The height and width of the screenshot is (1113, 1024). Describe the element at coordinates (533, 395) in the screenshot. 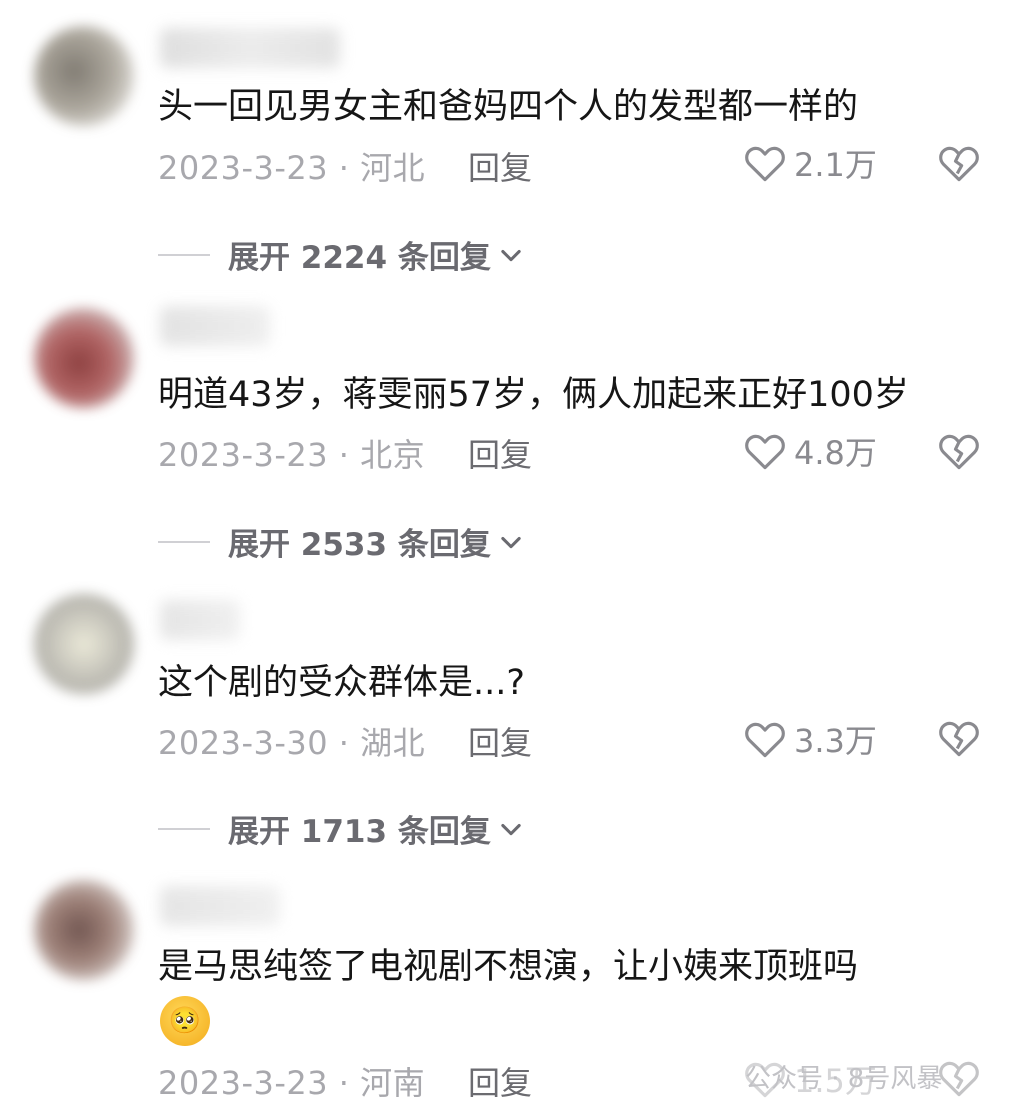

I see `comment-text: 明道43岁，蒋雯丽57岁，俩人加起来正好100岁` at that location.